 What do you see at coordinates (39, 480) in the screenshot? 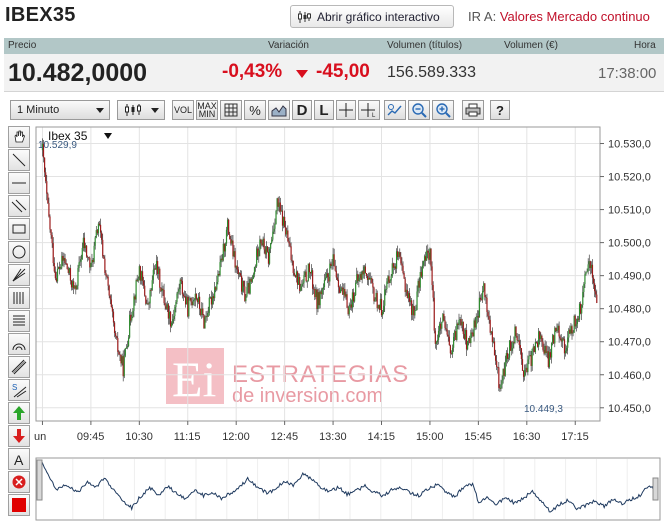
I see `overview-left-handle` at bounding box center [39, 480].